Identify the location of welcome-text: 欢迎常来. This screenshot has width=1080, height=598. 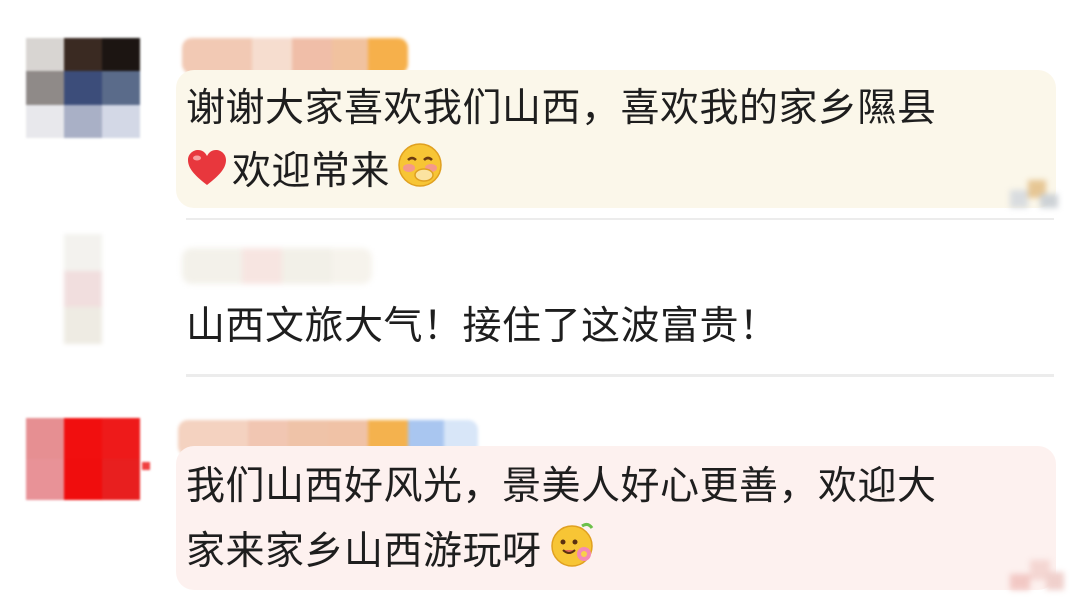
(311, 171).